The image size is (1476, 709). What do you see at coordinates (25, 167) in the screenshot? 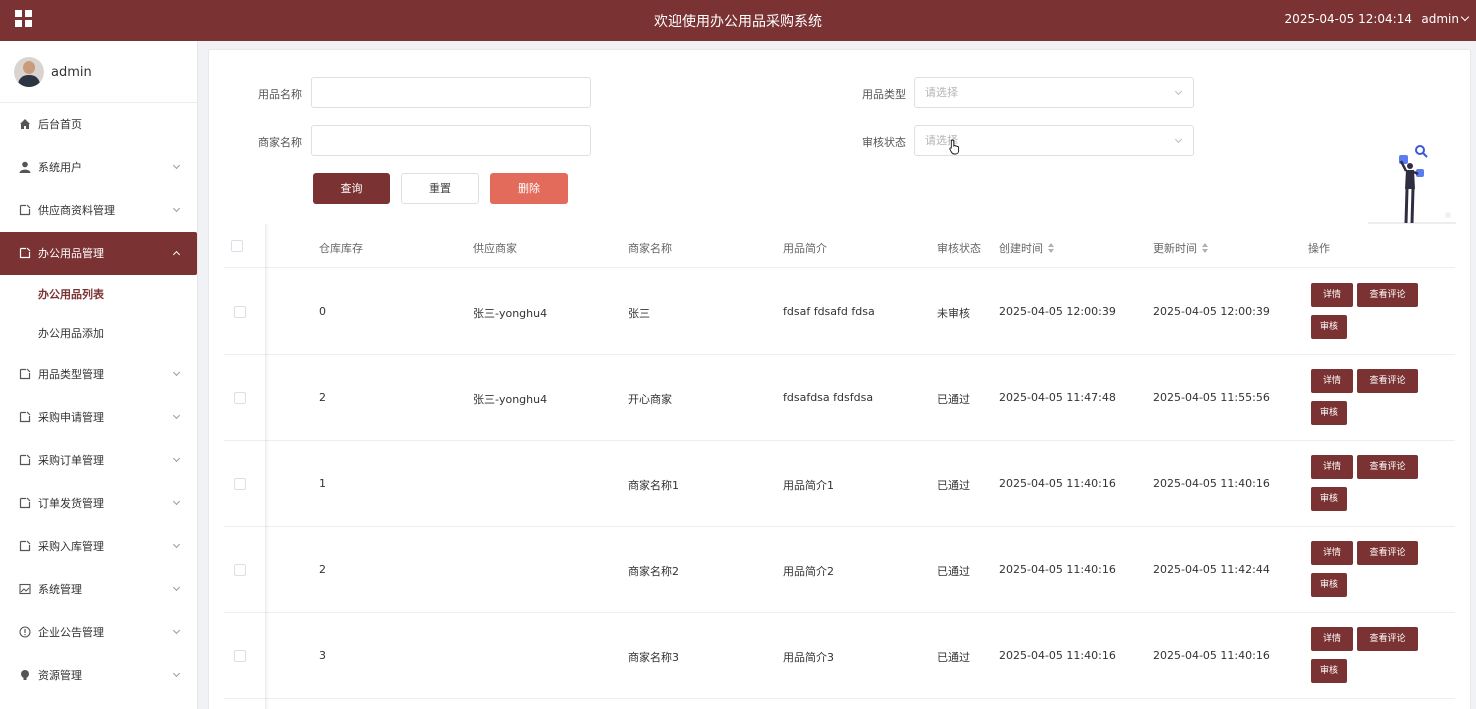
I see `user-icon` at bounding box center [25, 167].